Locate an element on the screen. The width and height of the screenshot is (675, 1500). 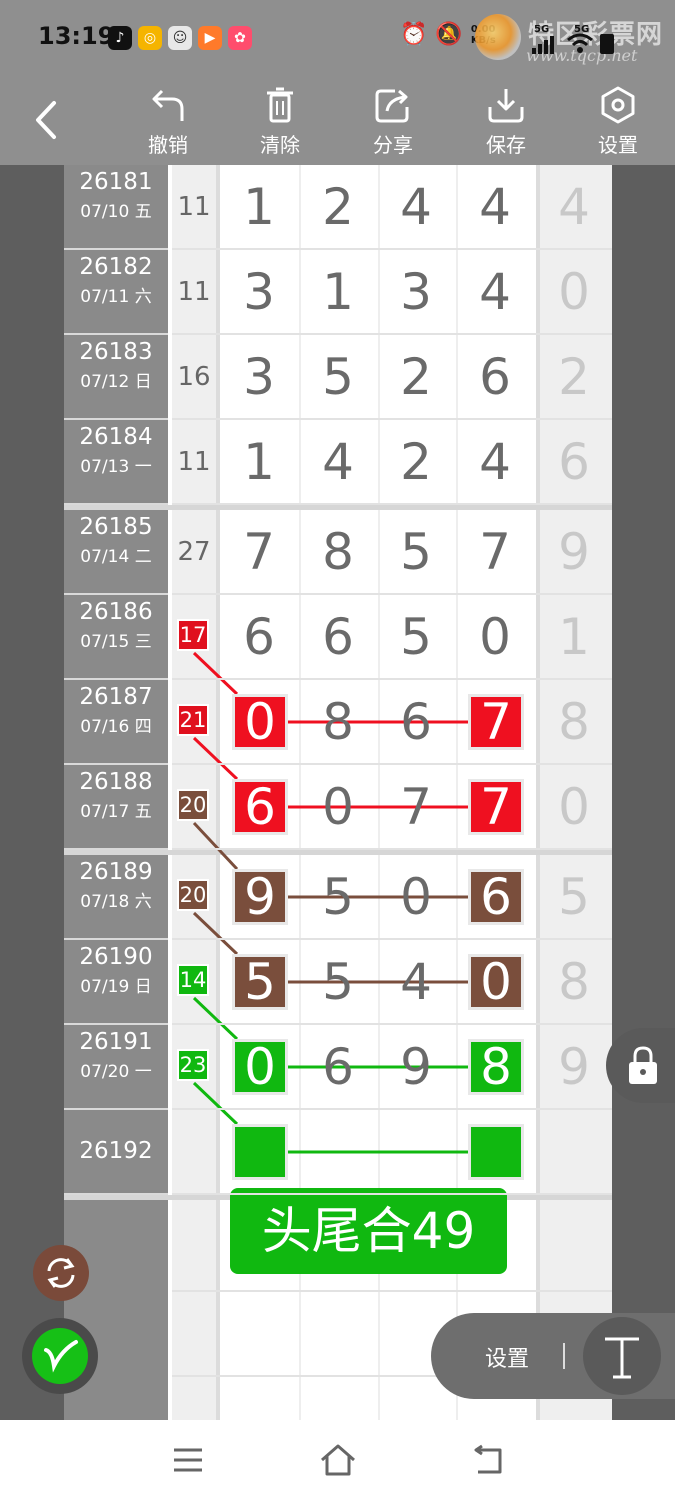
draw-row: 26190 07/19 日55408 is located at coordinates (338, 982).